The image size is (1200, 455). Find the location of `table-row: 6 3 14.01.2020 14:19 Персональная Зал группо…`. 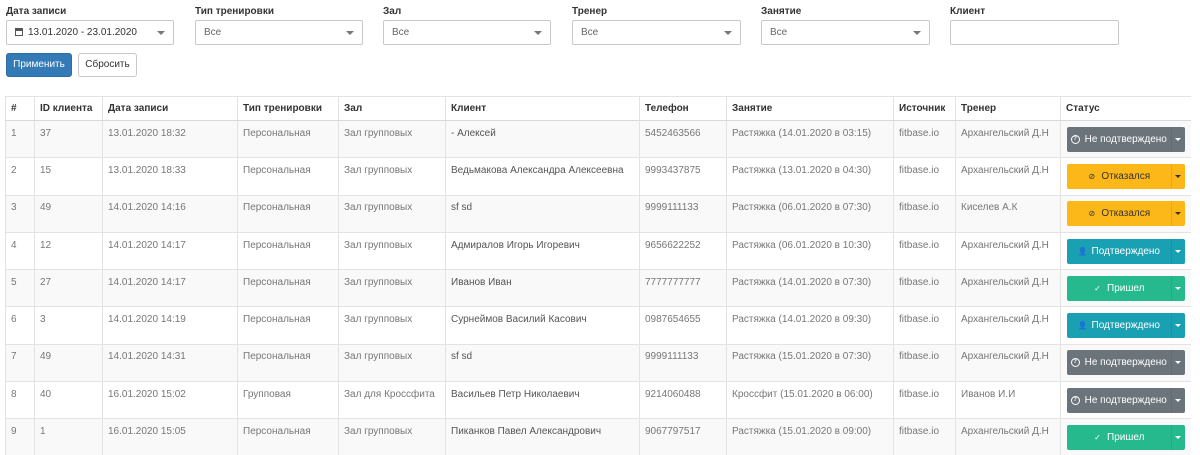

table-row: 6 3 14.01.2020 14:19 Персональная Зал группо… is located at coordinates (598, 325).